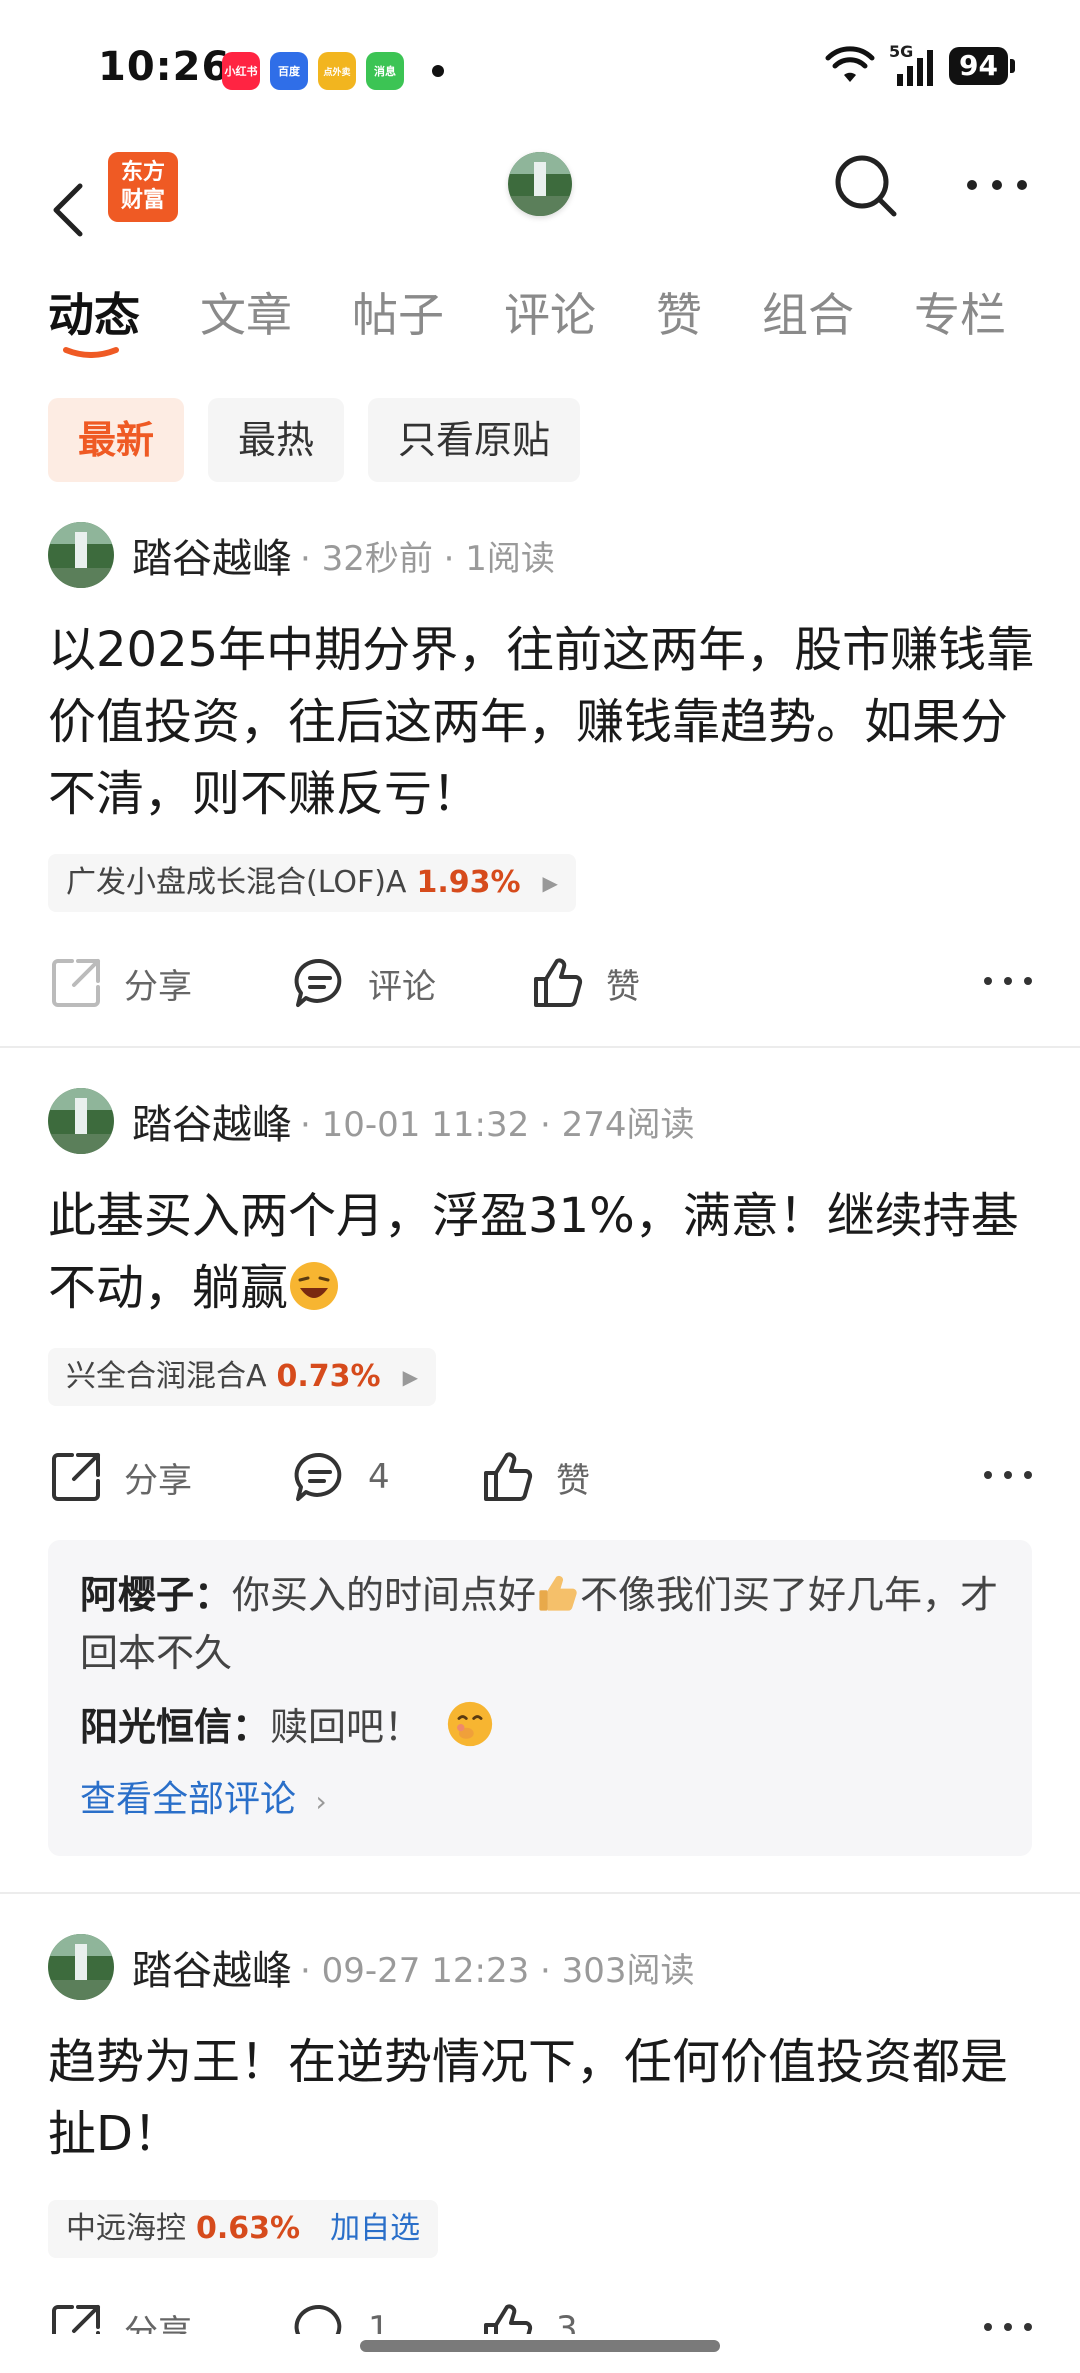 The image size is (1080, 2373). Describe the element at coordinates (474, 440) in the screenshot. I see `filter-original-only: 只看原贴` at that location.